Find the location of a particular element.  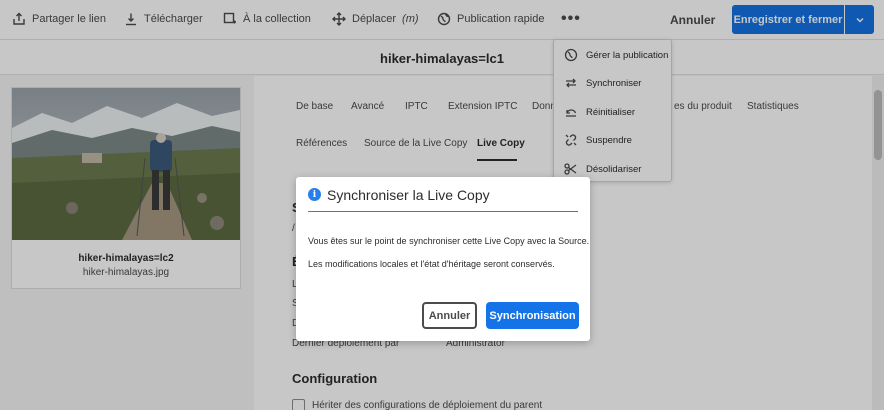

dialog-divider is located at coordinates (443, 211).